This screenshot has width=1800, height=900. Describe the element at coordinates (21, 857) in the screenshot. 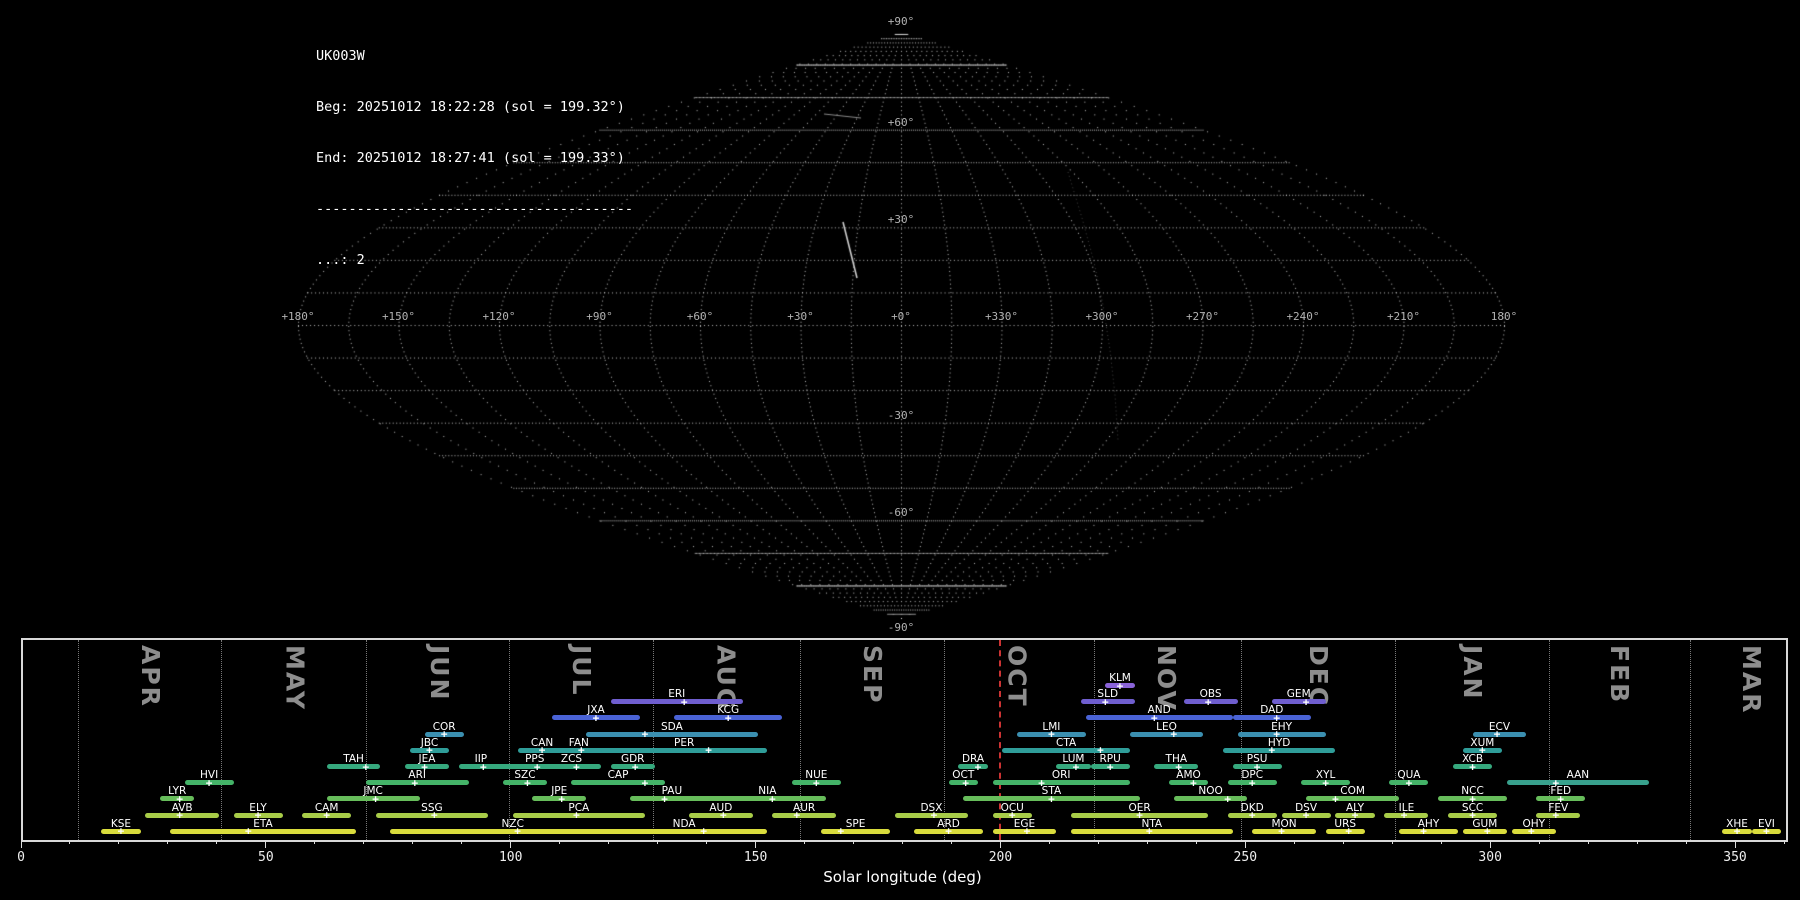

I see `axis-tick-label: 0` at that location.